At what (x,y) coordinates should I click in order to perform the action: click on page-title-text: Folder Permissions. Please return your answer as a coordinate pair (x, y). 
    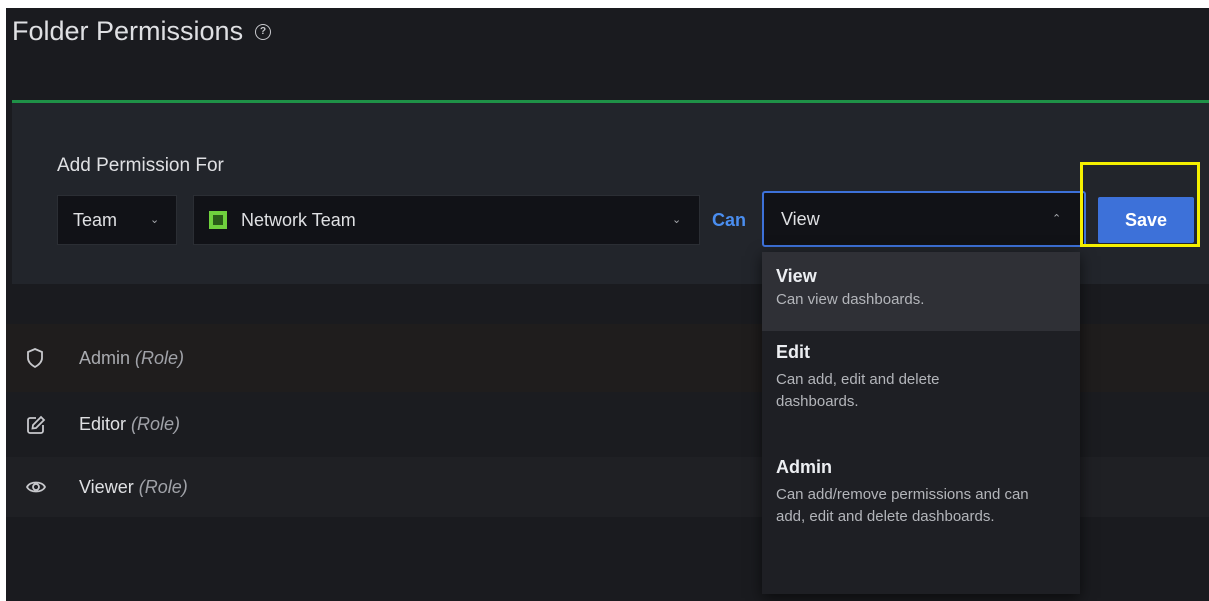
    Looking at the image, I should click on (128, 31).